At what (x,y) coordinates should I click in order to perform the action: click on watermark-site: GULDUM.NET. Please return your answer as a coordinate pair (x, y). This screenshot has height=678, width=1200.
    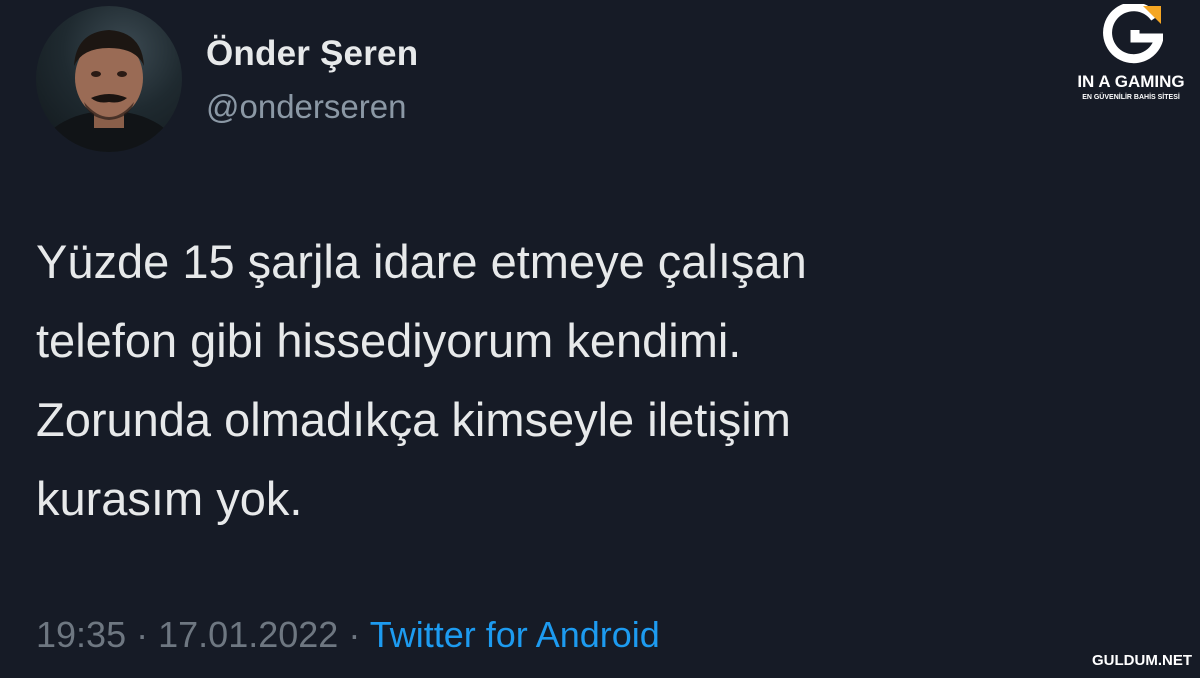
    Looking at the image, I should click on (1142, 660).